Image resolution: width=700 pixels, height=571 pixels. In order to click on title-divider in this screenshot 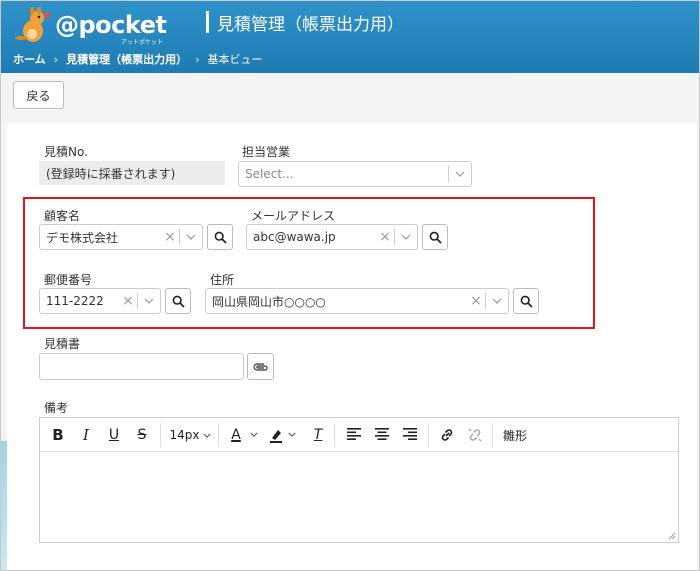, I will do `click(207, 22)`.